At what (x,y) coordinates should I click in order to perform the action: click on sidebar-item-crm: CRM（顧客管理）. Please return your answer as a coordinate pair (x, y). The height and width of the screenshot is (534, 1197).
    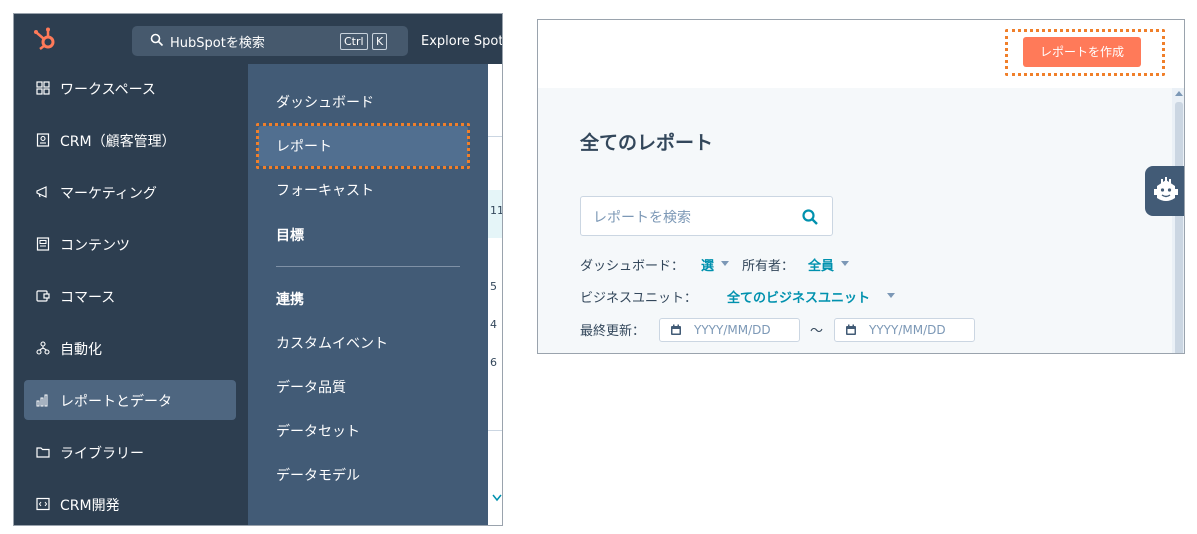
    Looking at the image, I should click on (130, 140).